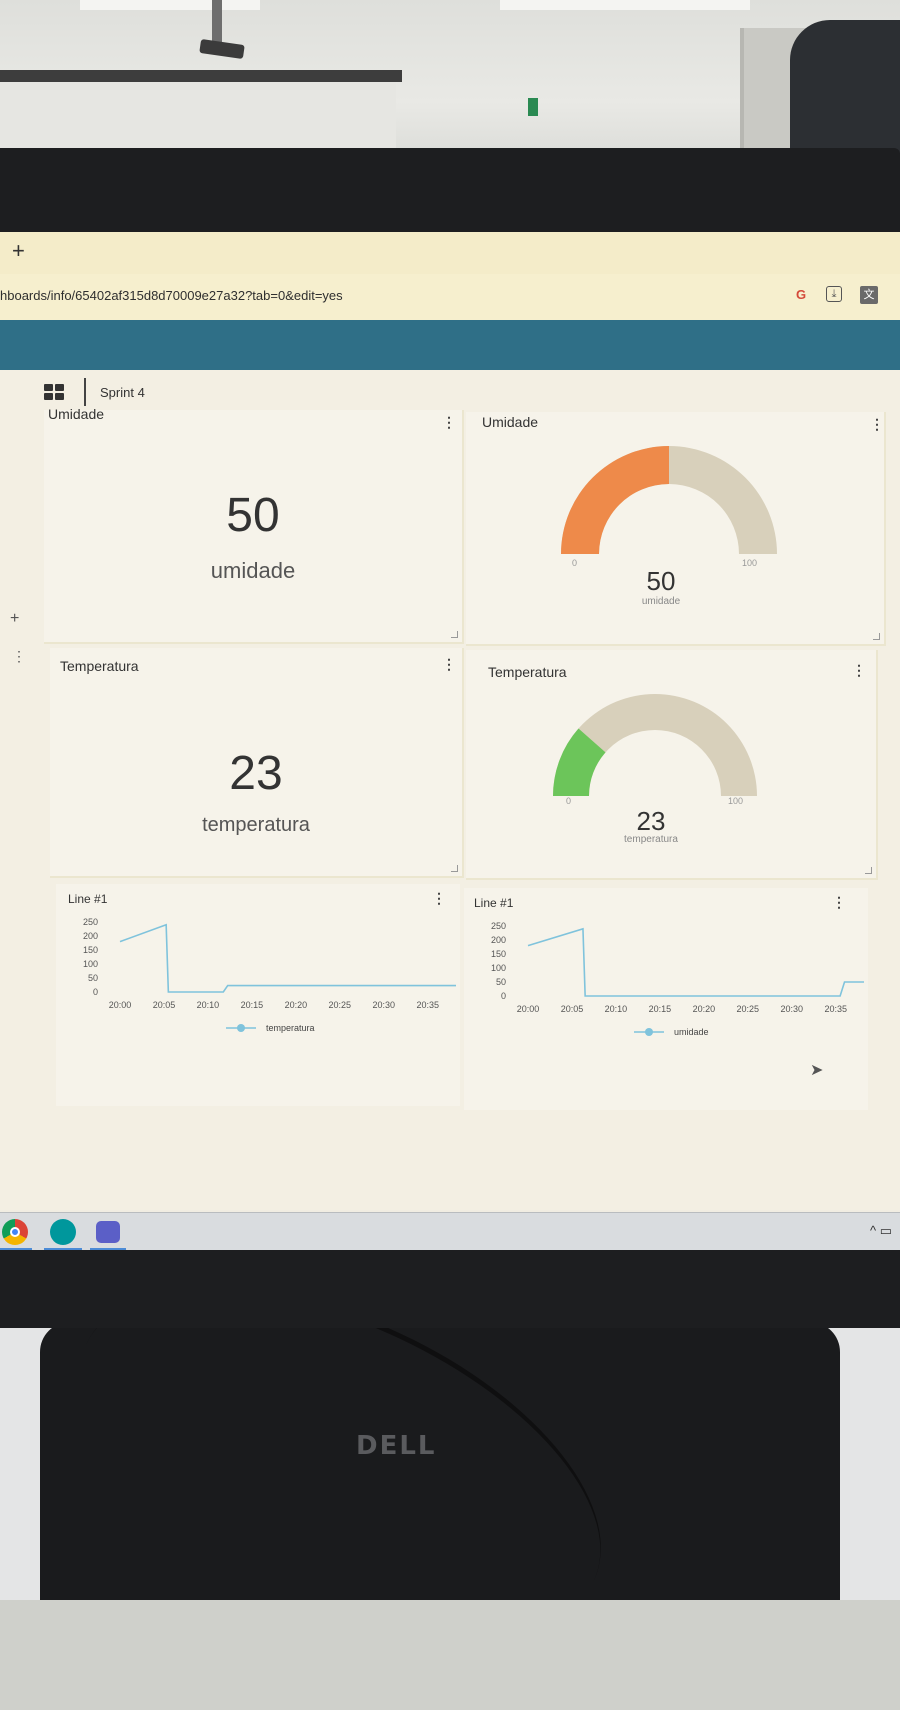 The width and height of the screenshot is (900, 1710). What do you see at coordinates (651, 821) in the screenshot?
I see `gauge-value: 23` at bounding box center [651, 821].